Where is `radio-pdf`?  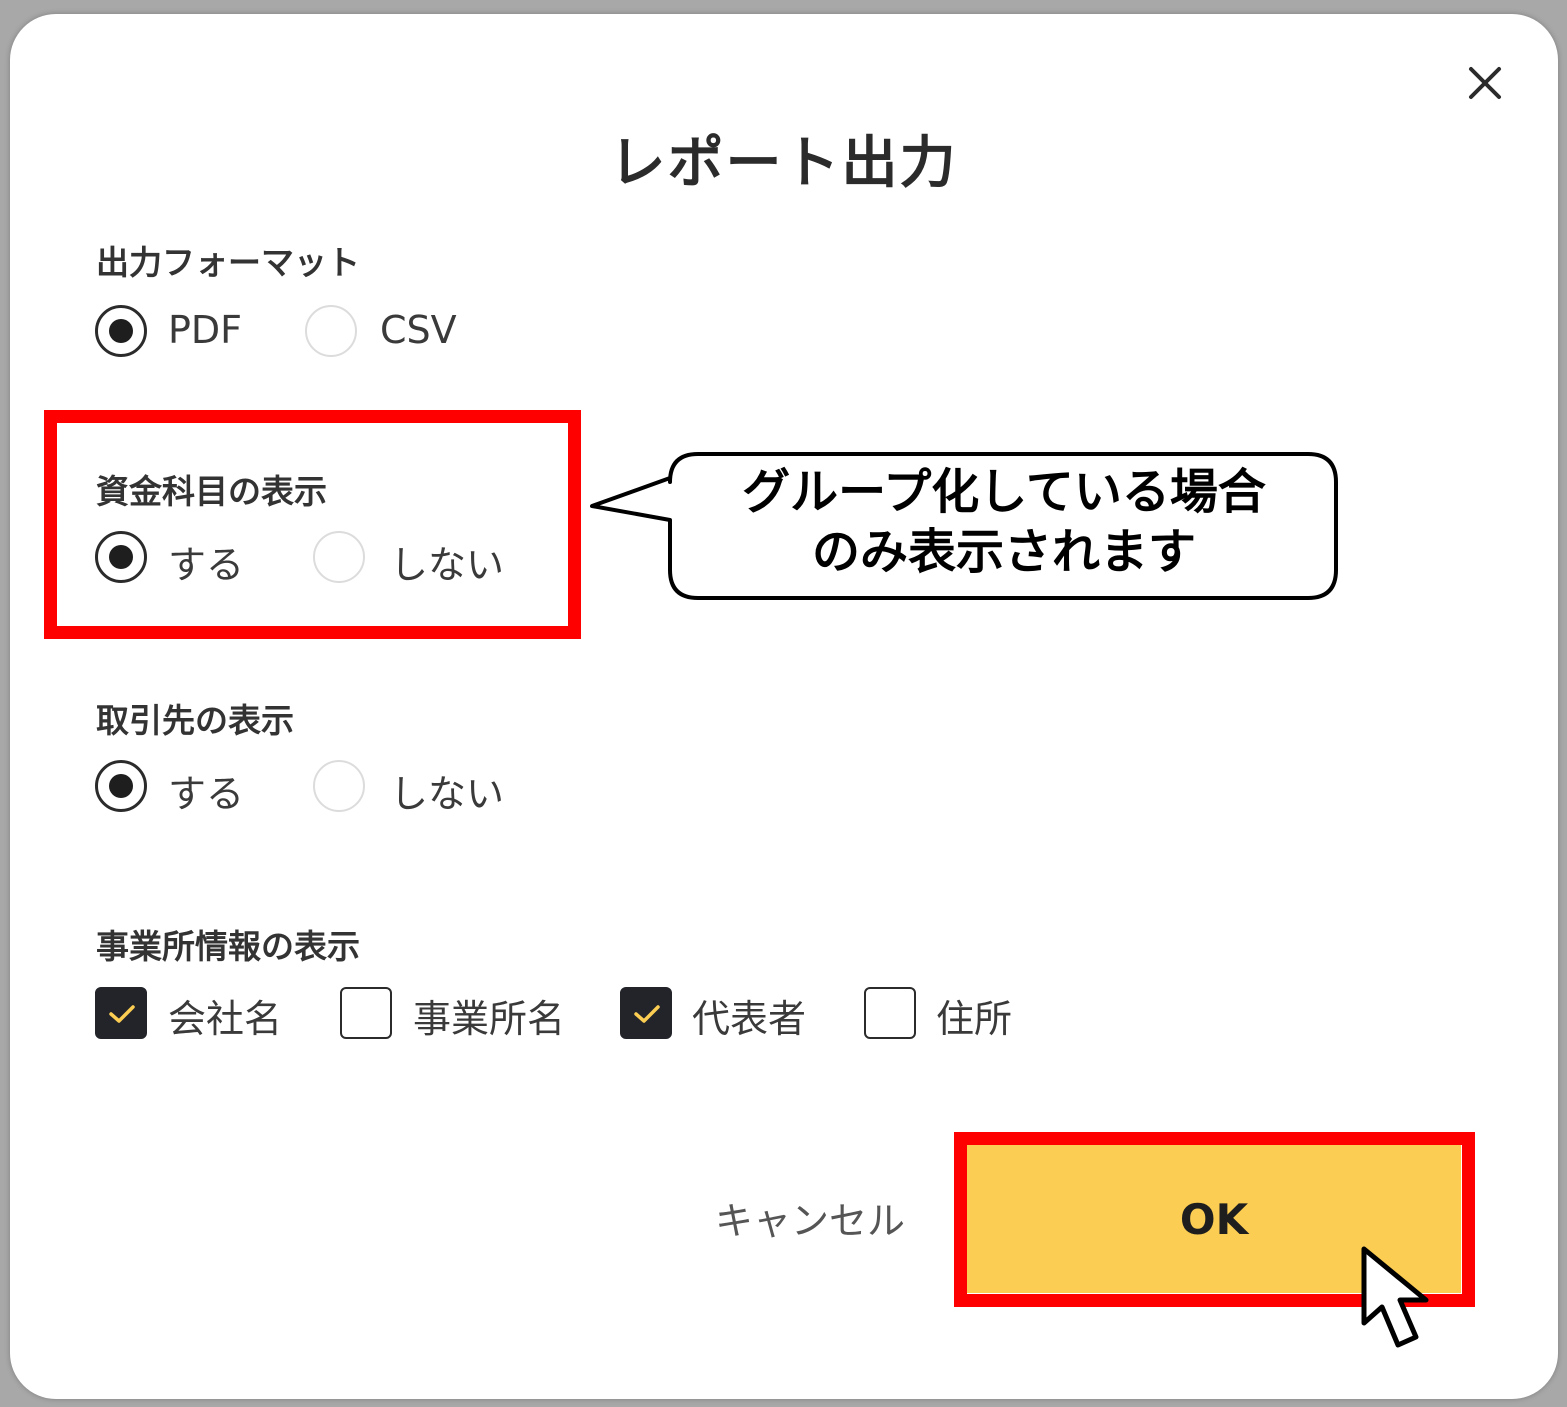 radio-pdf is located at coordinates (121, 331).